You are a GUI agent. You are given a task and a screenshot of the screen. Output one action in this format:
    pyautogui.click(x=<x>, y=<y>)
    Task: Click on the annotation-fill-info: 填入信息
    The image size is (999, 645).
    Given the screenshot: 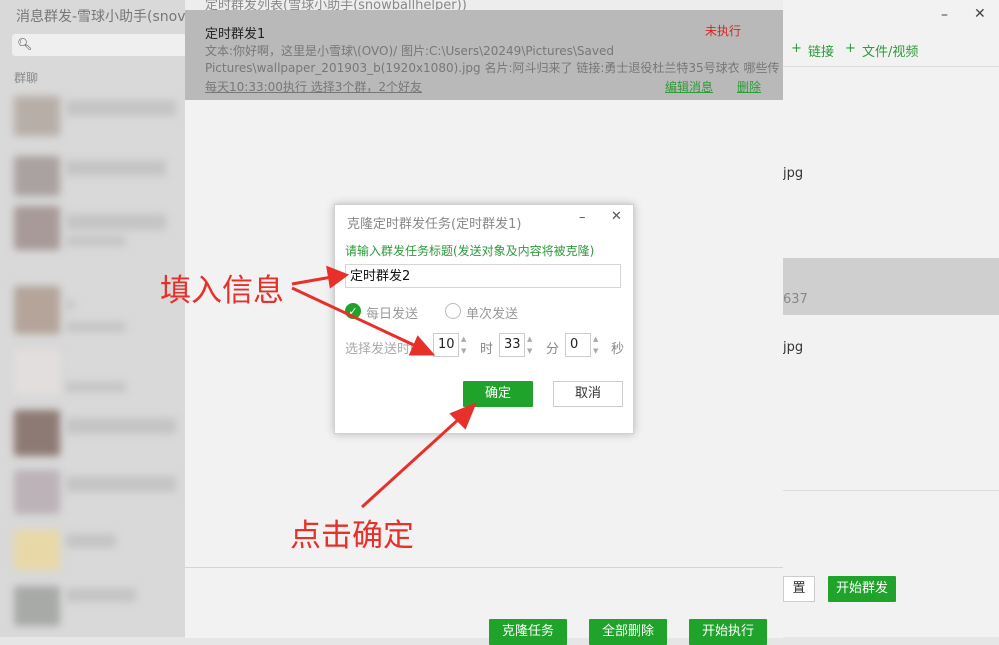 What is the action you would take?
    pyautogui.click(x=222, y=291)
    